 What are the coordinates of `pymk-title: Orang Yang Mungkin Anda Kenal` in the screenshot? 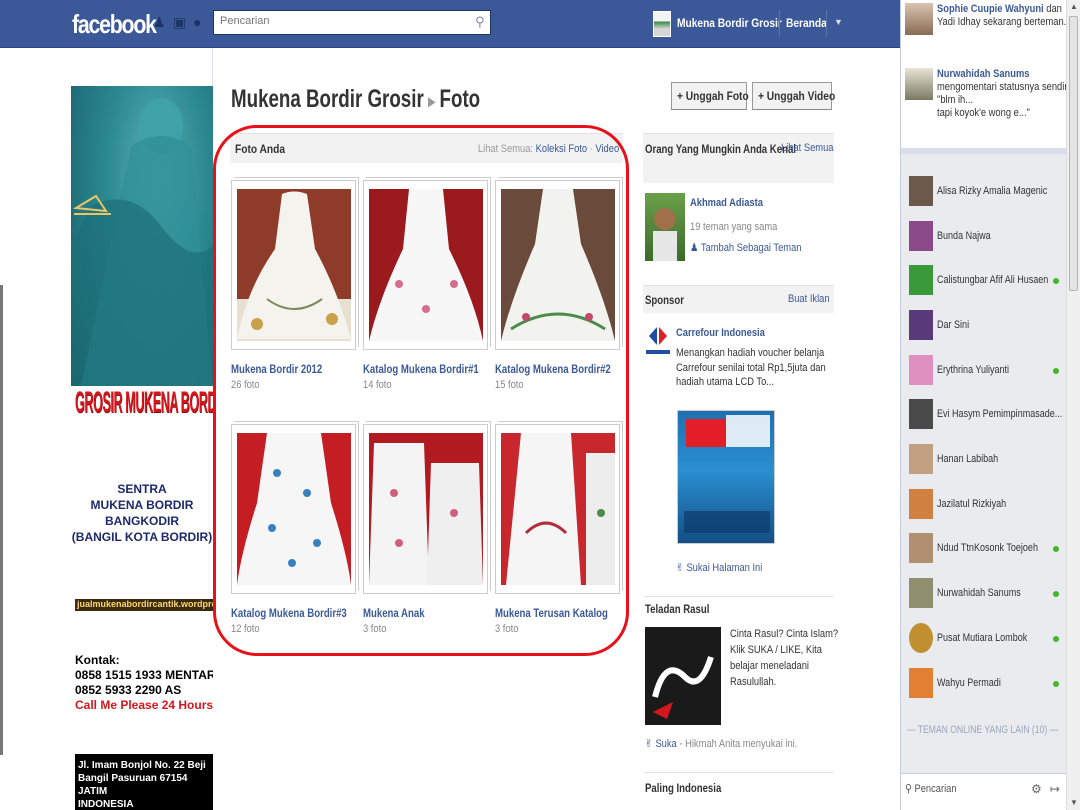 It's located at (720, 149).